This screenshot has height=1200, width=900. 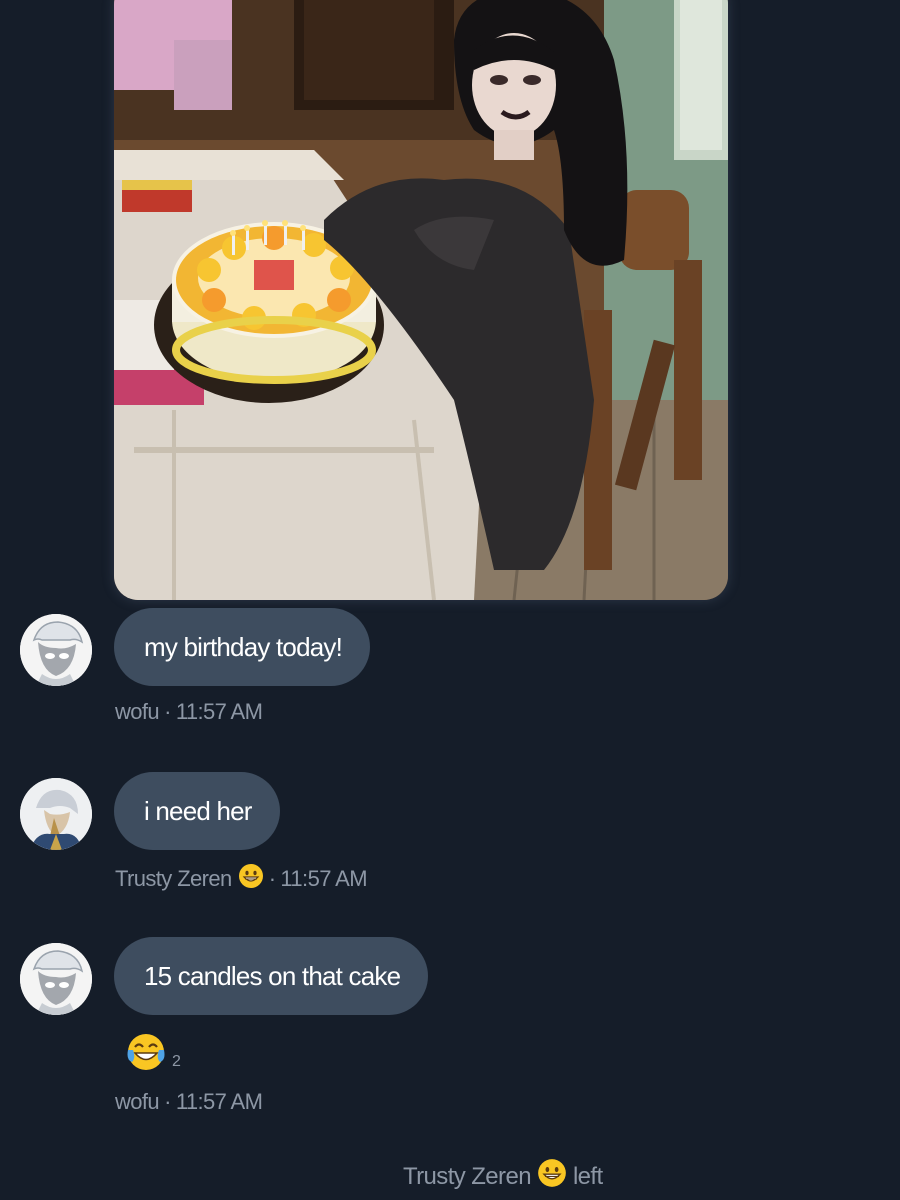 I want to click on tears-of-joy-icon, so click(x=146, y=1054).